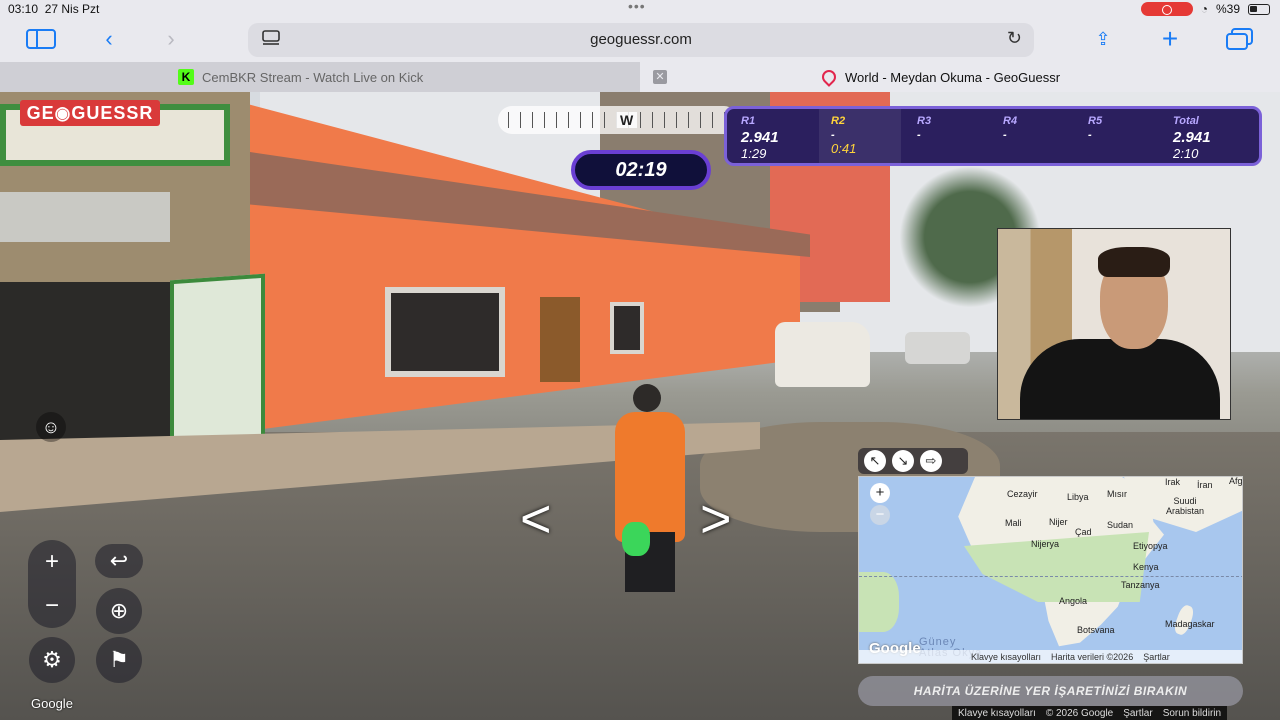 This screenshot has height=720, width=1280. Describe the element at coordinates (1205, 485) in the screenshot. I see `map-label: İran` at that location.